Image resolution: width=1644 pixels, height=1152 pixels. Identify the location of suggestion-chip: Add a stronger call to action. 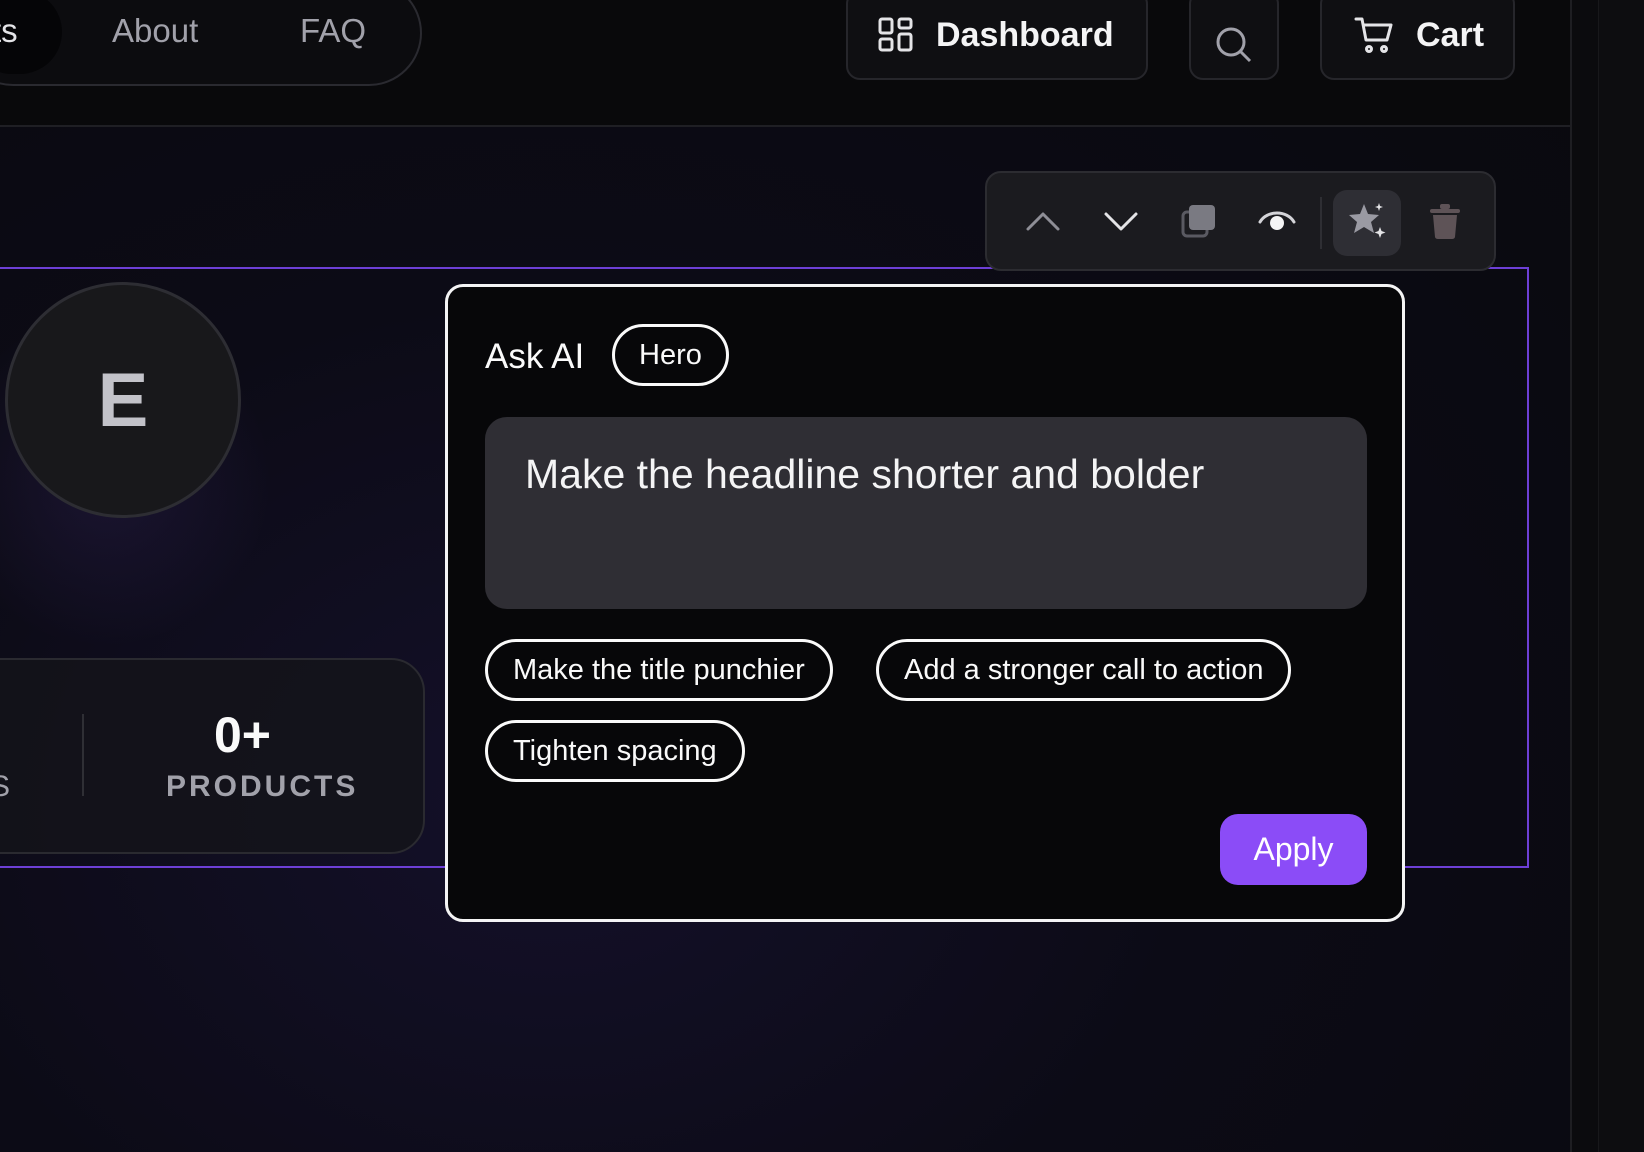
(1084, 670).